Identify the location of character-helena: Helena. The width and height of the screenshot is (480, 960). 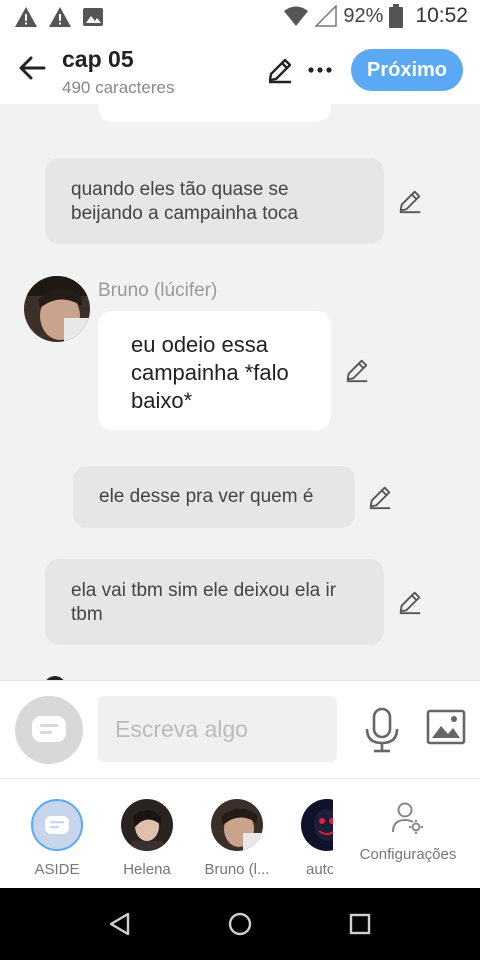
(147, 838).